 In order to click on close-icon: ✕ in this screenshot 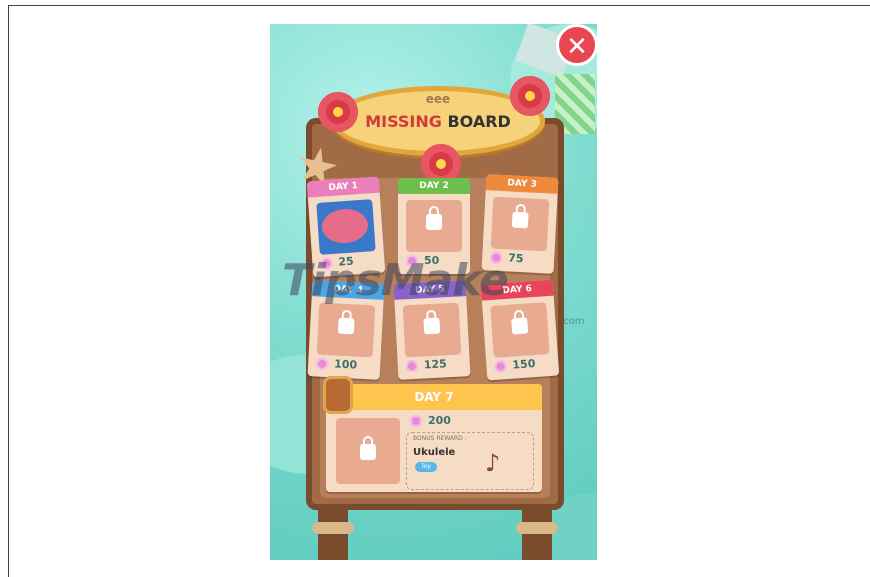, I will do `click(577, 47)`.